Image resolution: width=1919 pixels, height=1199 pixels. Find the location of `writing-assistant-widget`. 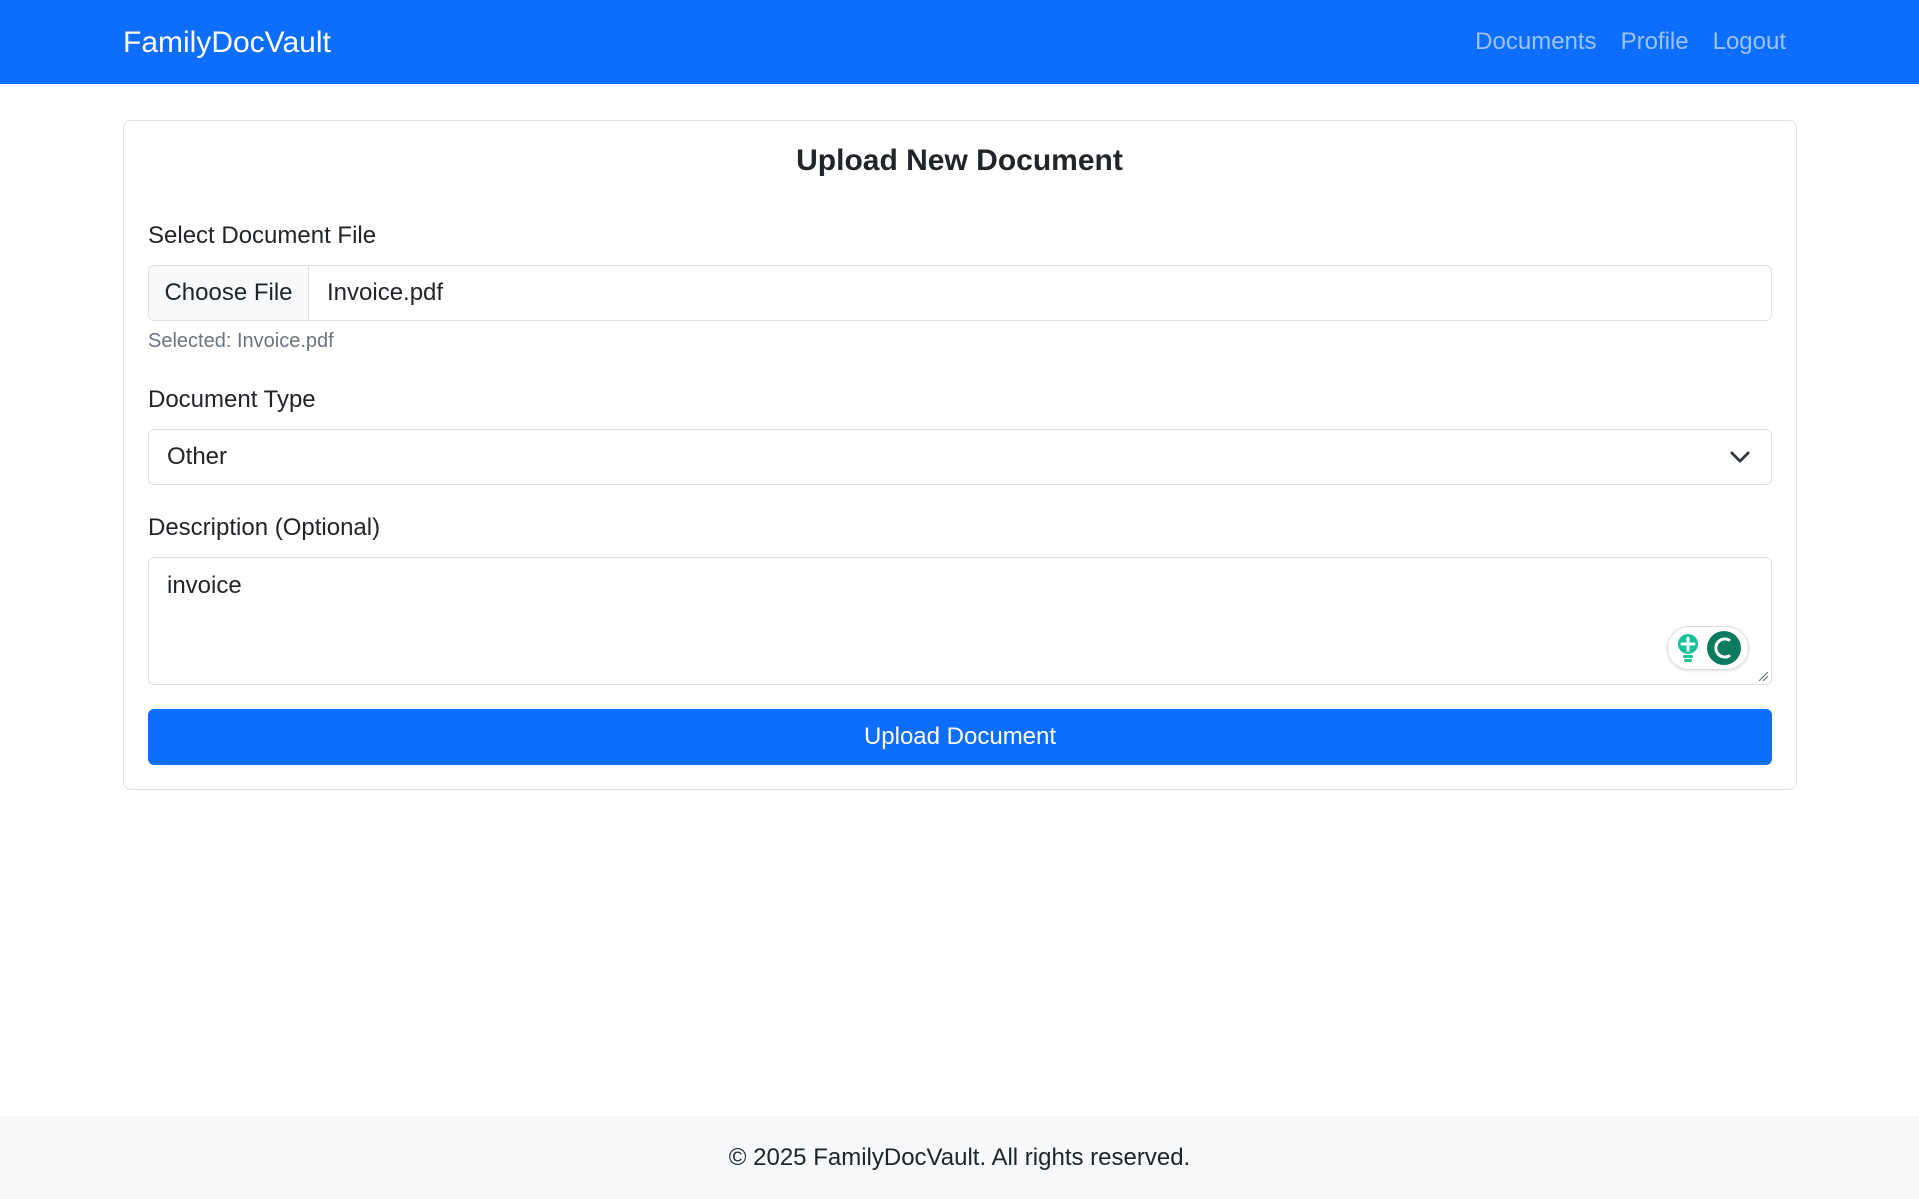

writing-assistant-widget is located at coordinates (1708, 648).